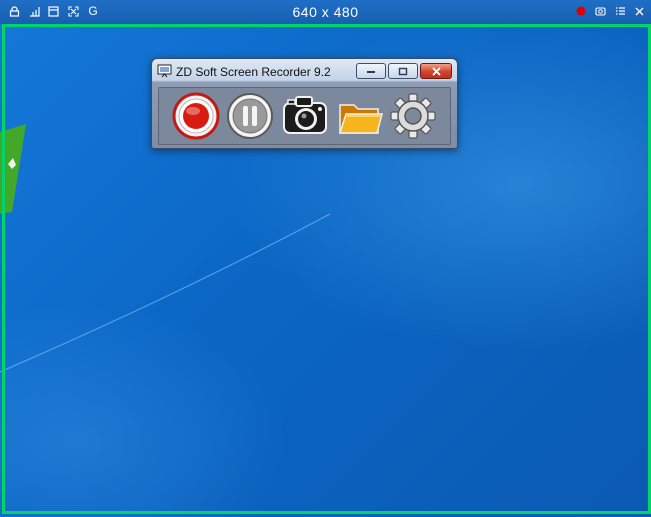  I want to click on recorder-window: ZD Soft Screen Recorder 9.2, so click(304, 103).